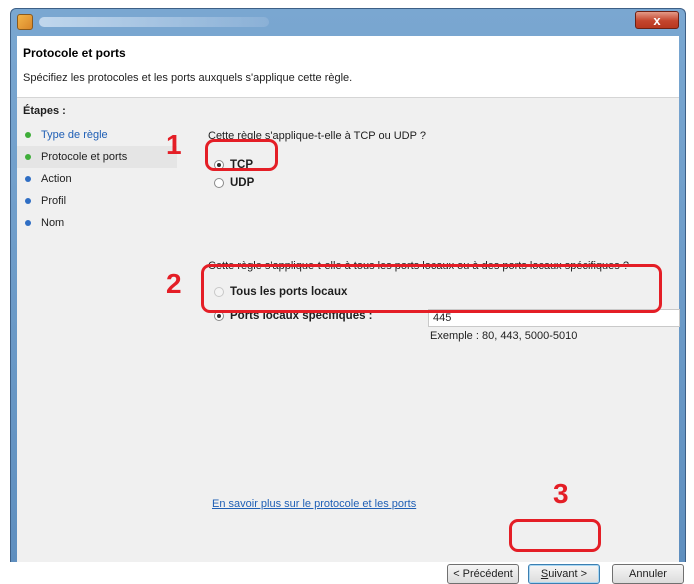 This screenshot has width=694, height=584. I want to click on step-label: Profil, so click(54, 201).